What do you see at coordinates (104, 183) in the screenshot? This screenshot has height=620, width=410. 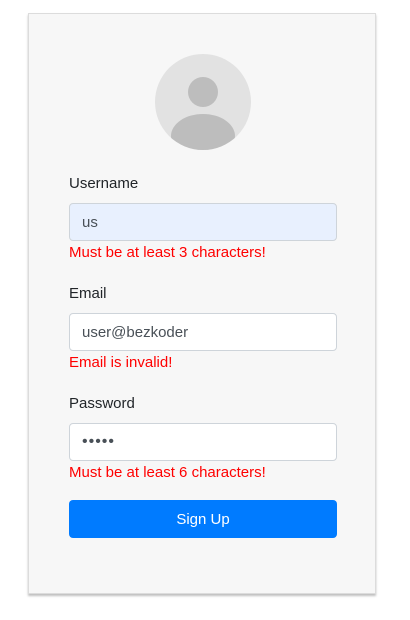 I see `username-label: Username` at bounding box center [104, 183].